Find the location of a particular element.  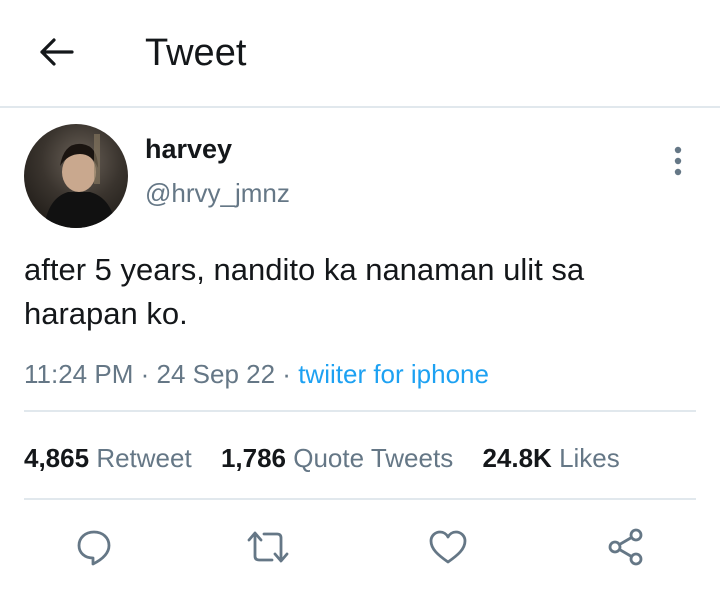

display-name: harvey is located at coordinates (188, 149).